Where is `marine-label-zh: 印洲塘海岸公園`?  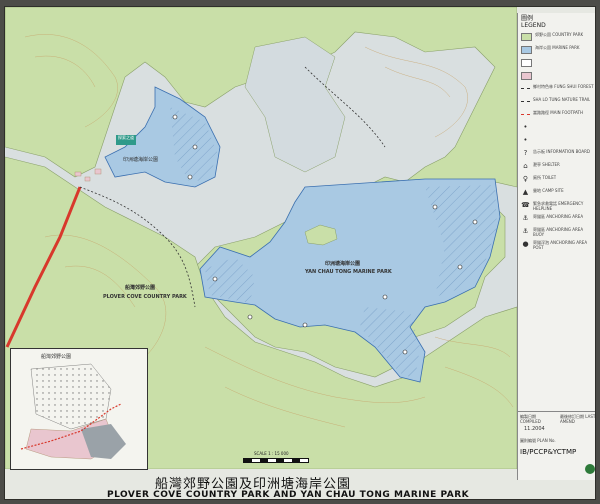 marine-label-zh: 印洲塘海岸公園 is located at coordinates (343, 264).